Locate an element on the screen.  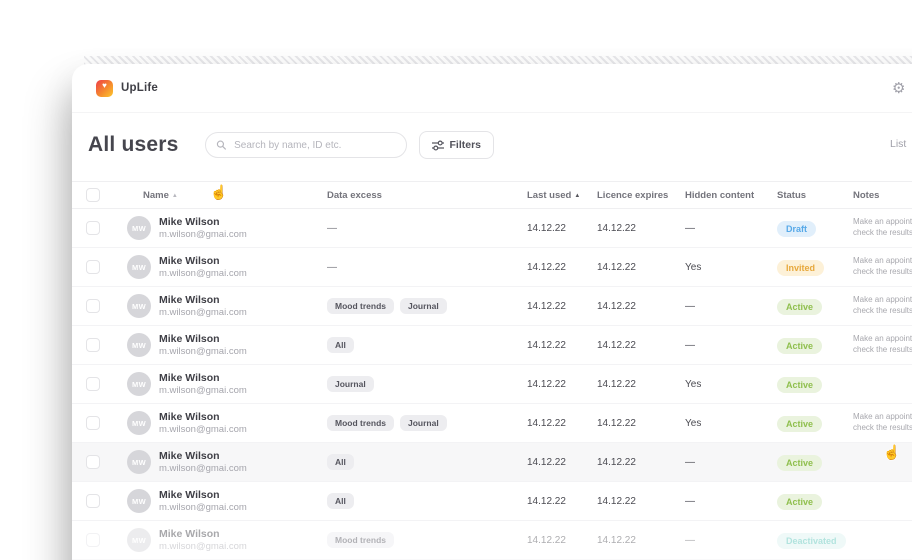
page-header: All users Filters List is located at coordinates (492, 144).